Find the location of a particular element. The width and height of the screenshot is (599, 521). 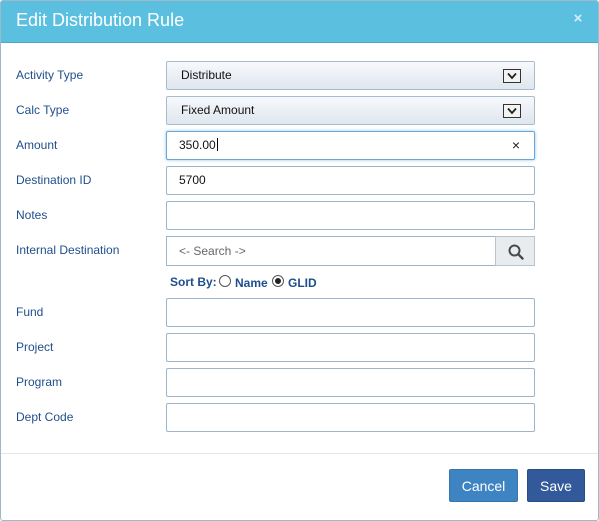

calc-type-value: Fixed Amount is located at coordinates (218, 110).